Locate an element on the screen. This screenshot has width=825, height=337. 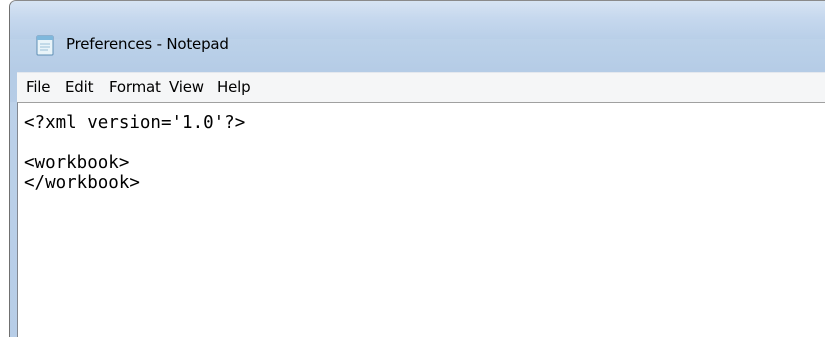
menu-file: File is located at coordinates (38, 87).